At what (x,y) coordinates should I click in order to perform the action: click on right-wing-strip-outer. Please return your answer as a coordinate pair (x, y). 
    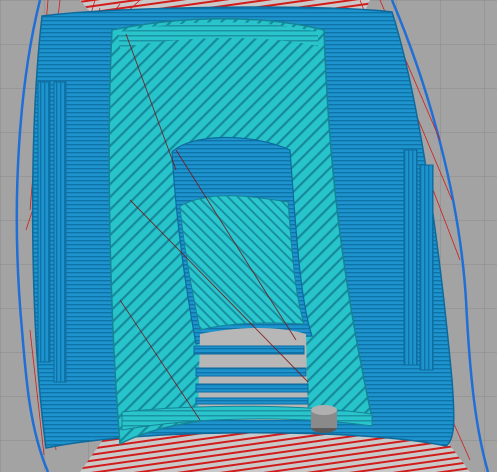
    Looking at the image, I should click on (426, 267).